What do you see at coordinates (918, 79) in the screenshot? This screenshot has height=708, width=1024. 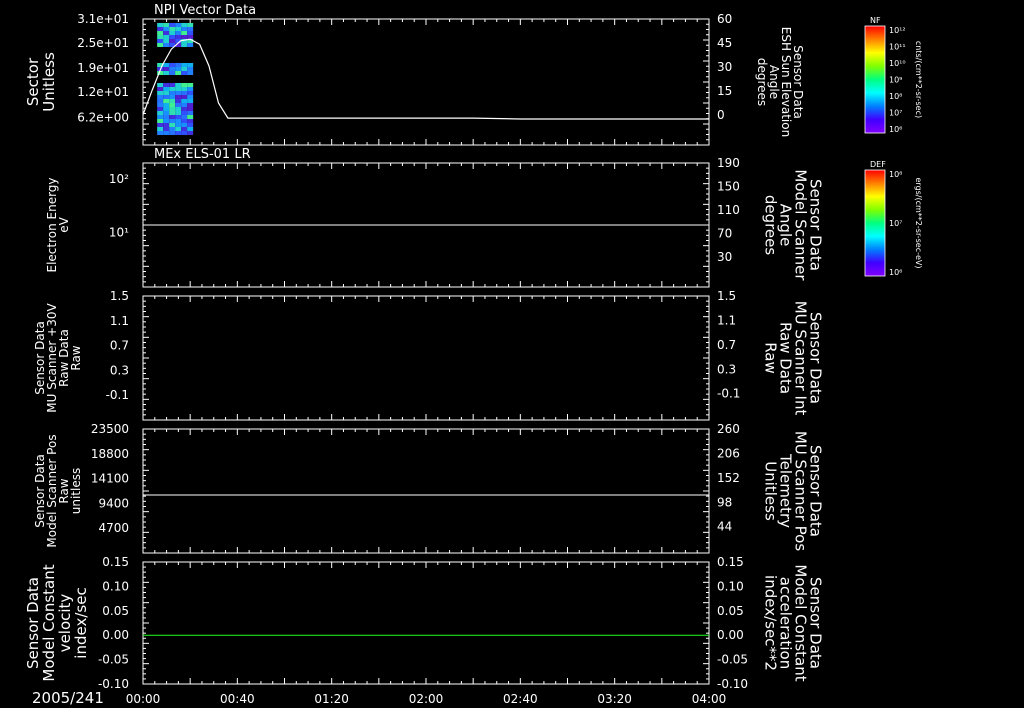 I see `colorbar-units: cnts/(cm**2-sr-sec)` at bounding box center [918, 79].